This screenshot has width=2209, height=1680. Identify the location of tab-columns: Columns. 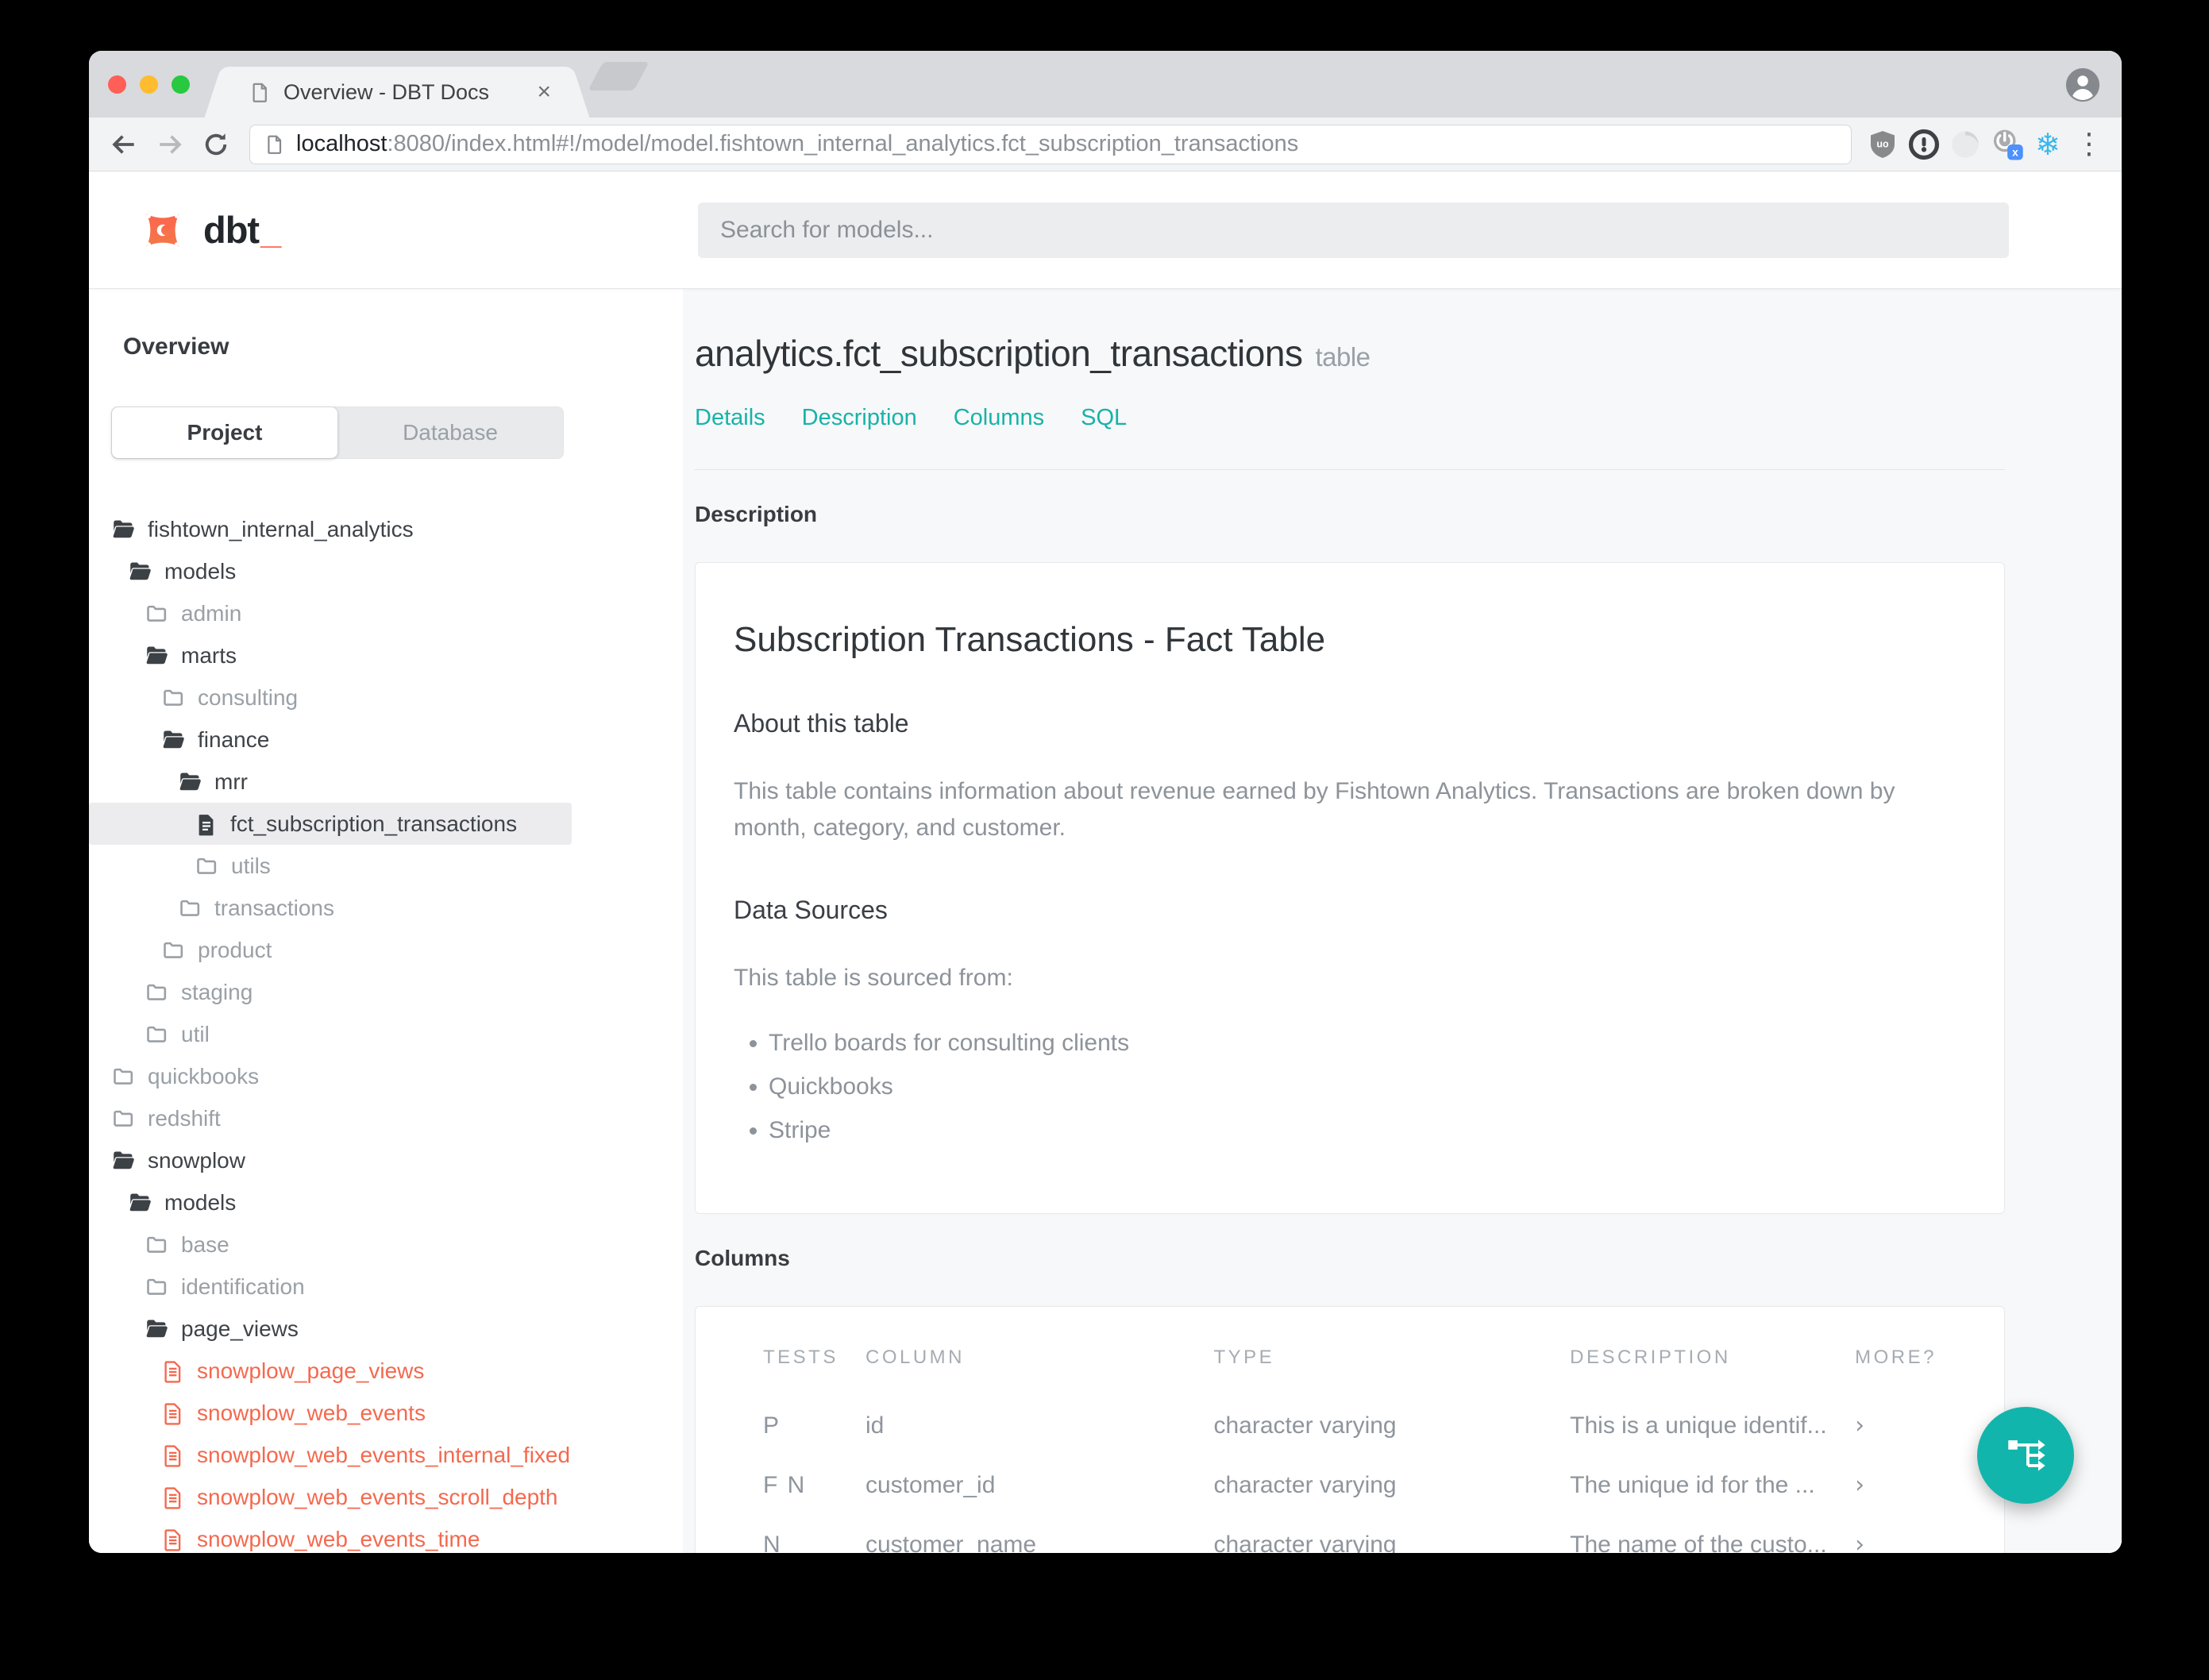
(999, 418).